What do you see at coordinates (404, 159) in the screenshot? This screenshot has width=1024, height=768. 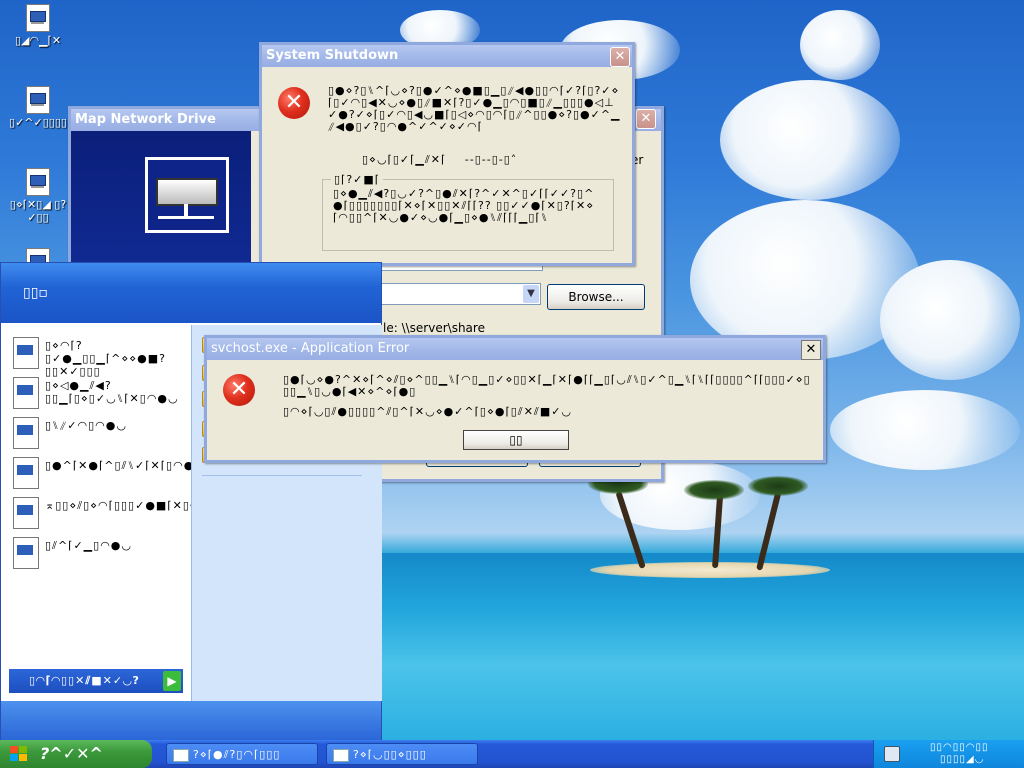 I see `time-label: ▯⋄◡⌈▯✓⌈▁⫽✕⌈` at bounding box center [404, 159].